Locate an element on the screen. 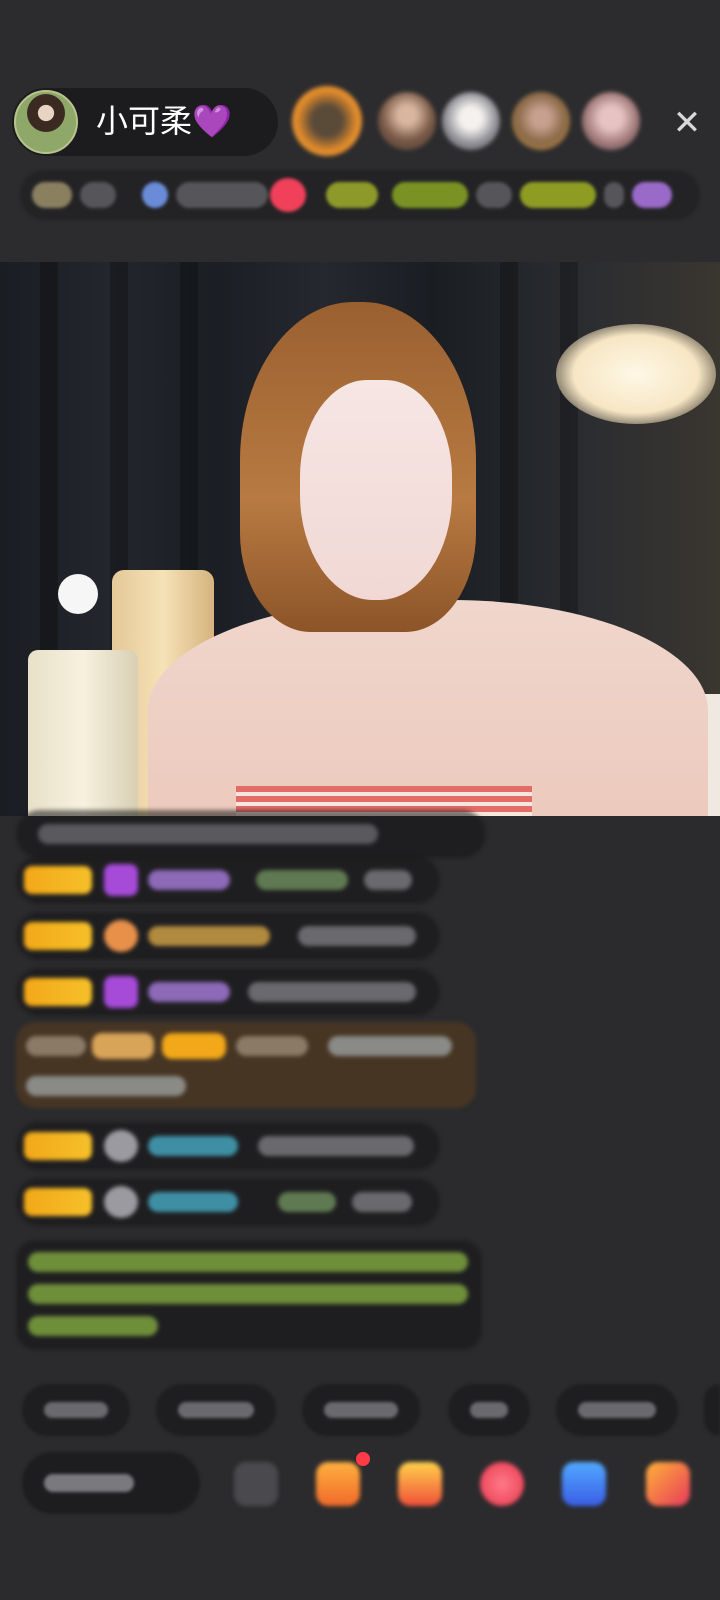  lamp is located at coordinates (636, 374).